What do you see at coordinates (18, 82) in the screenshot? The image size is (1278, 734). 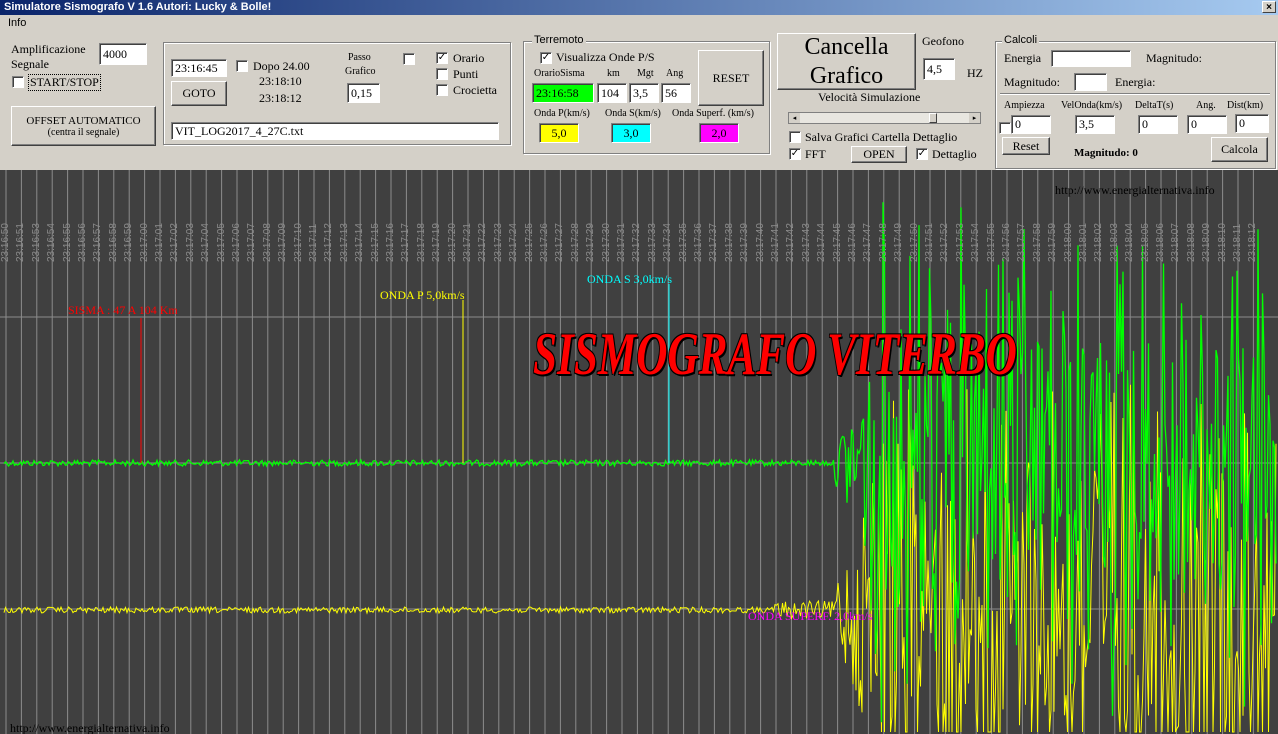 I see `start-stop-checkbox` at bounding box center [18, 82].